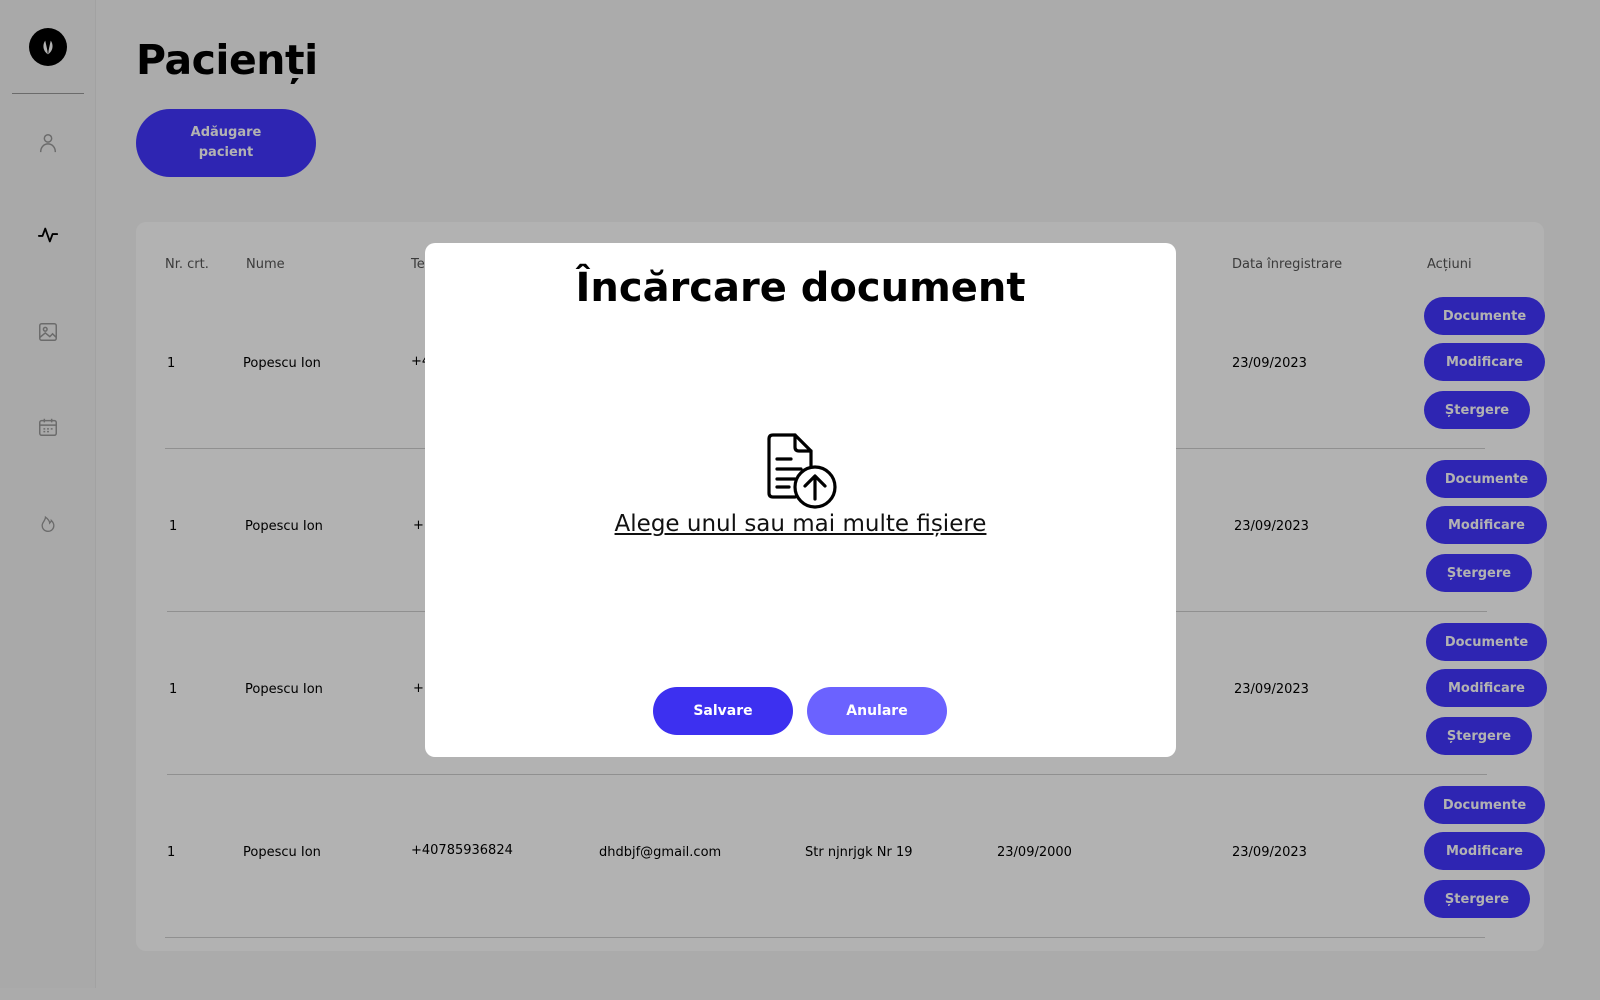  What do you see at coordinates (800, 471) in the screenshot?
I see `file-upload-icon` at bounding box center [800, 471].